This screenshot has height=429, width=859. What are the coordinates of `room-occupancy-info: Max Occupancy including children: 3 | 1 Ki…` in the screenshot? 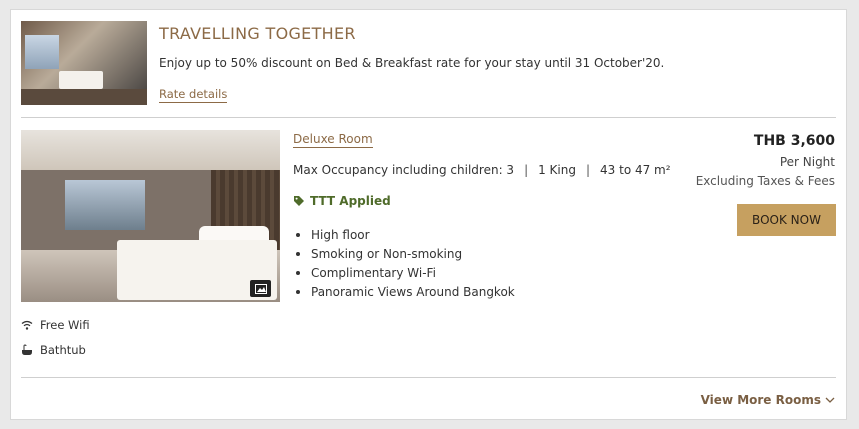 It's located at (482, 170).